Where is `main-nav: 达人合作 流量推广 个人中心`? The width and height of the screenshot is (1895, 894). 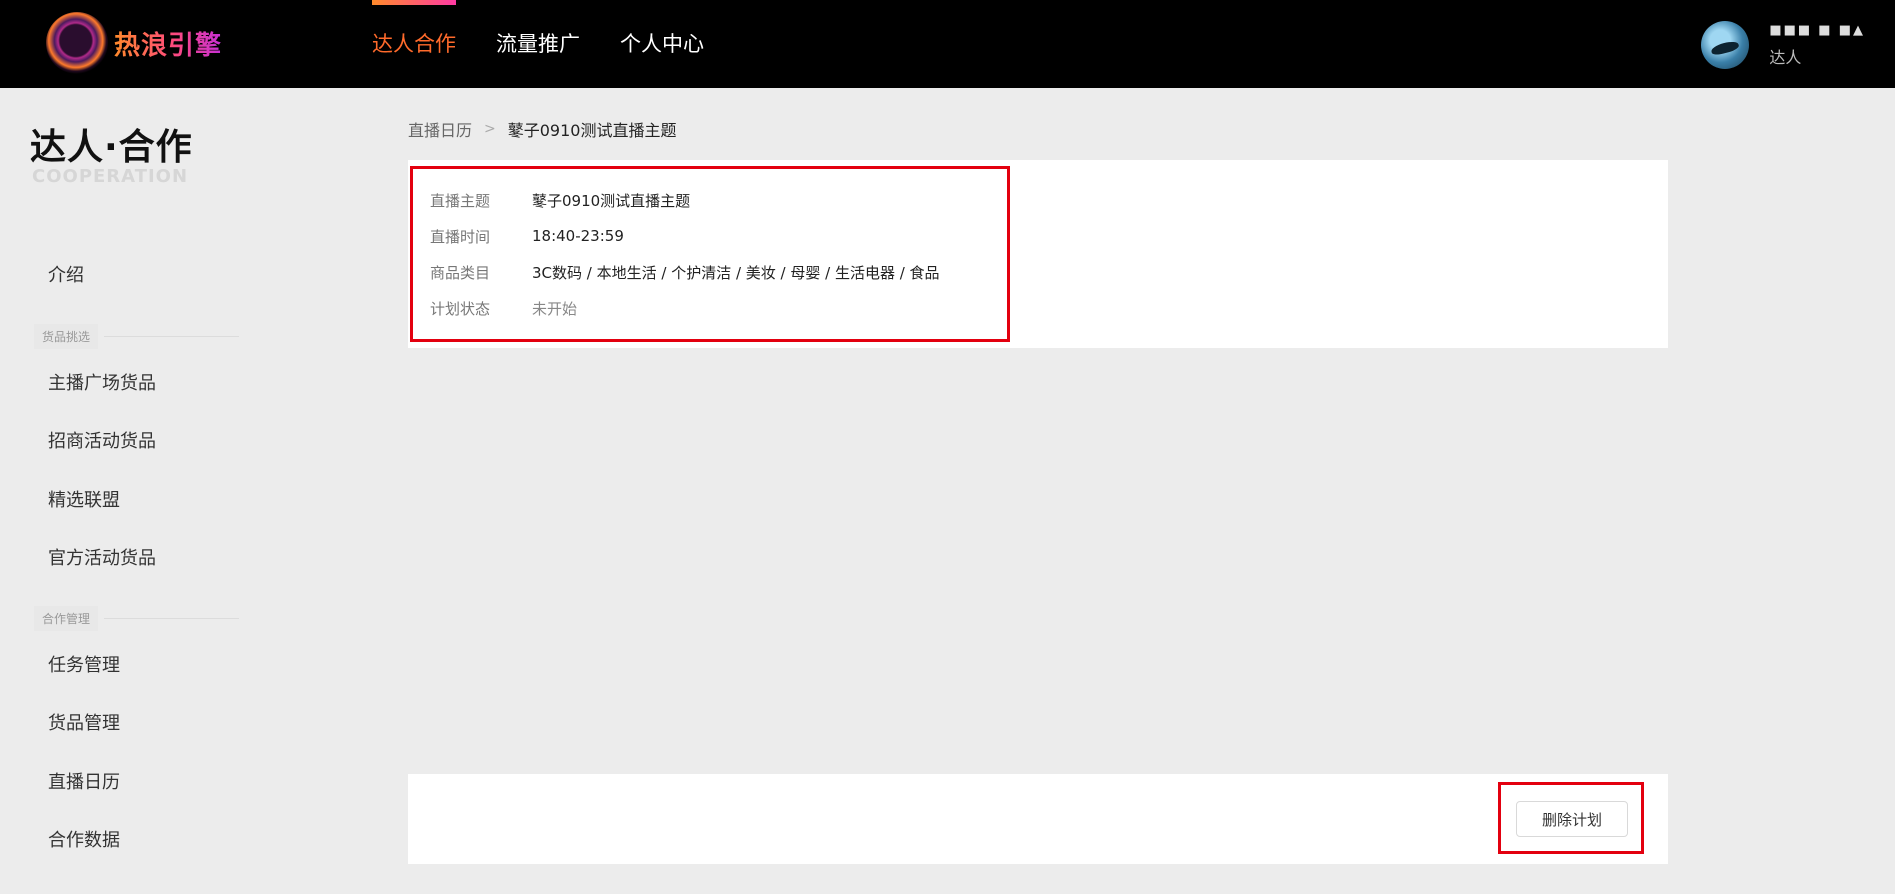 main-nav: 达人合作 流量推广 个人中心 is located at coordinates (538, 44).